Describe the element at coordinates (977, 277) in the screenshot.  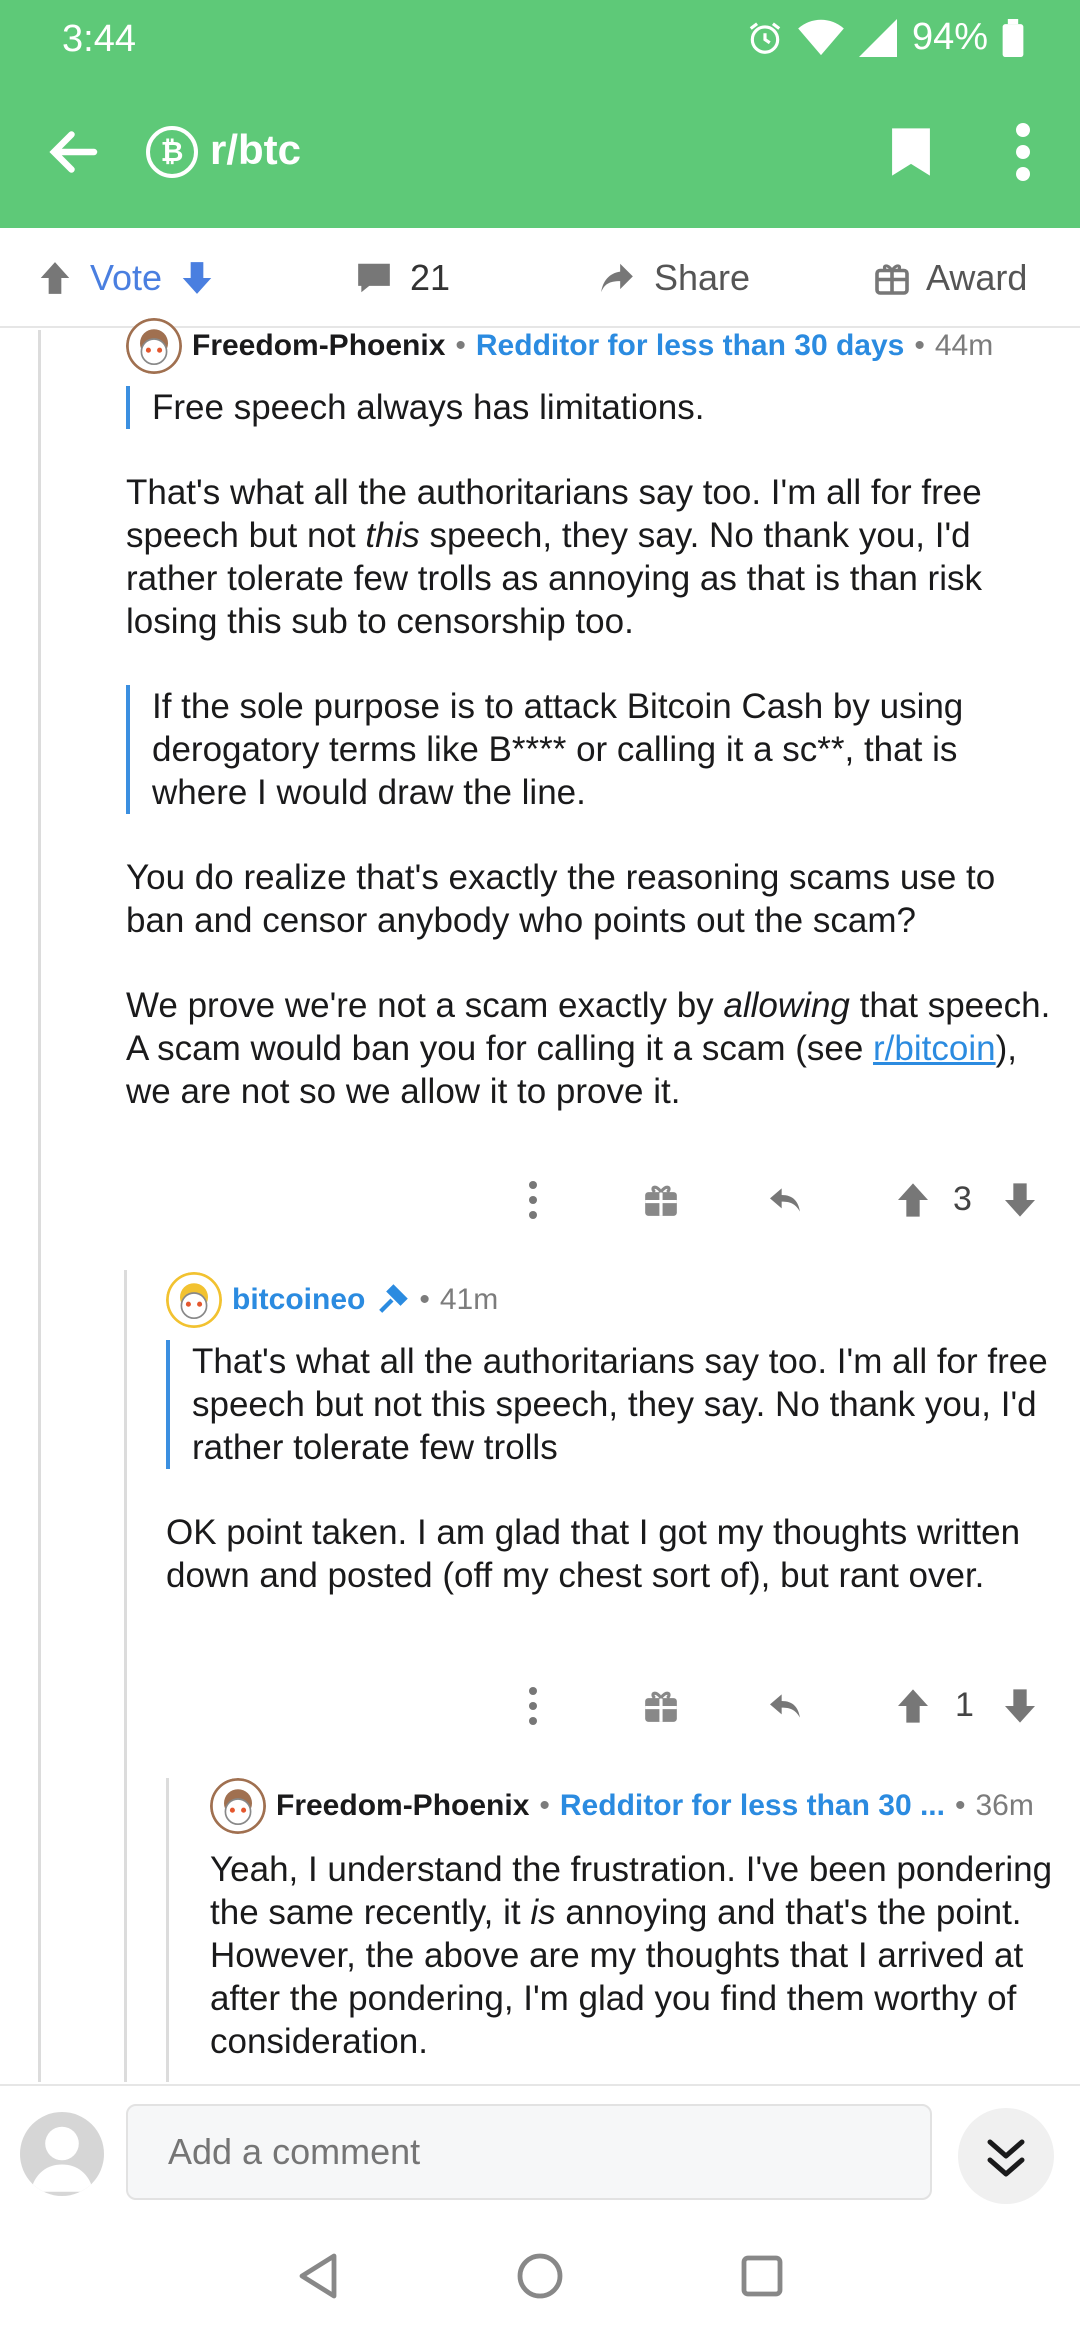
I see `award-label: Award` at that location.